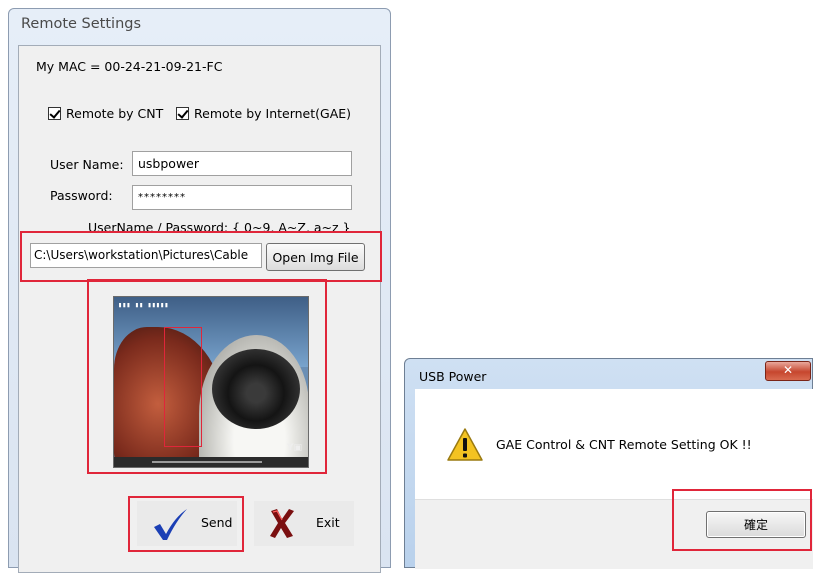  Describe the element at coordinates (624, 444) in the screenshot. I see `dialog-message: GAE Control & CNT Remote Setting OK !!` at that location.